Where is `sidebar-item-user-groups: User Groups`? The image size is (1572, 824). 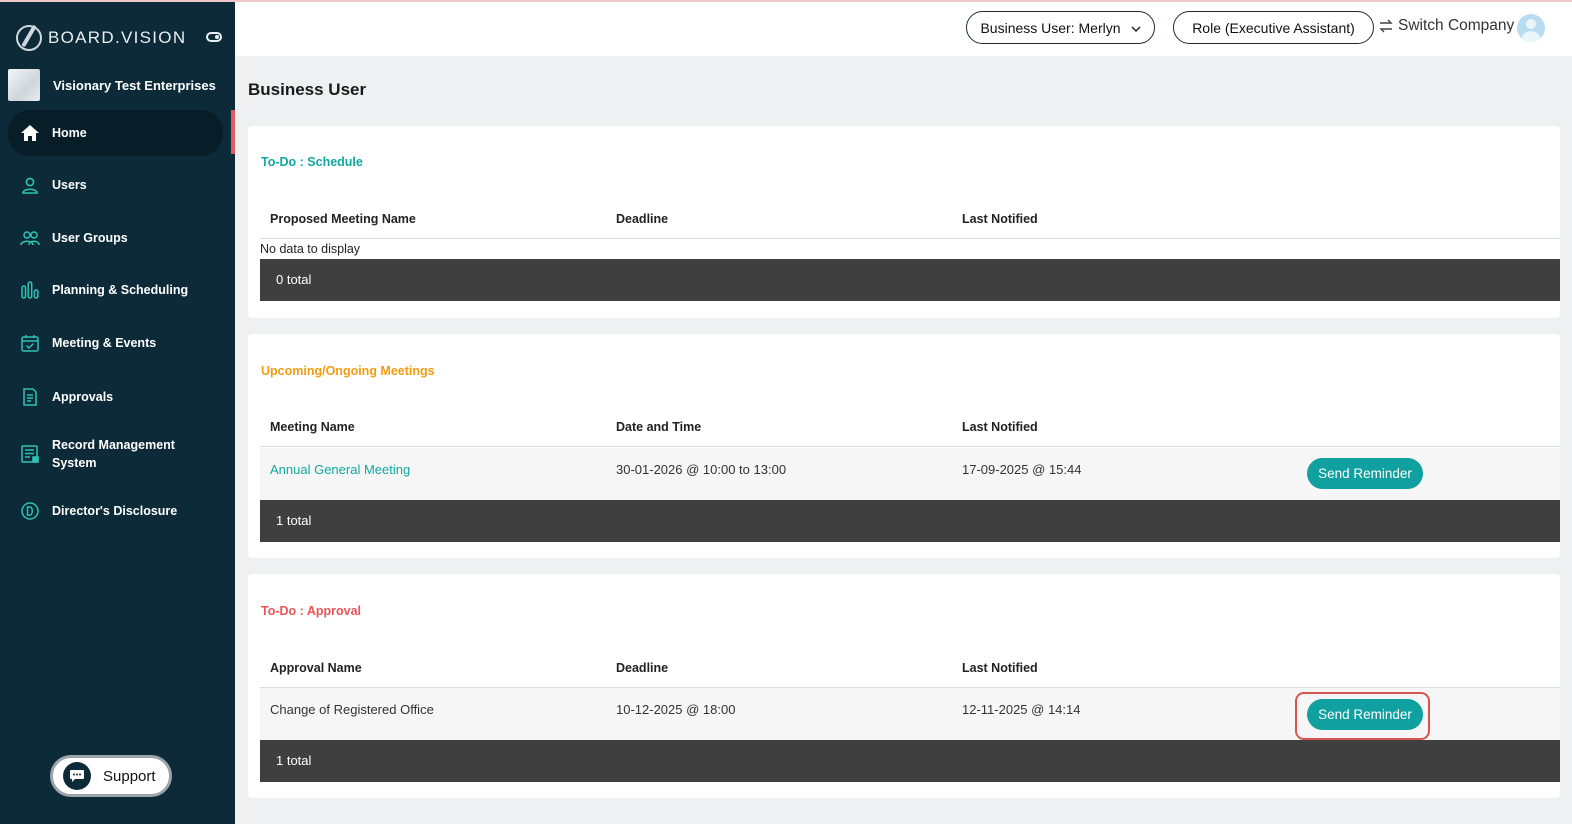
sidebar-item-user-groups: User Groups is located at coordinates (115, 238).